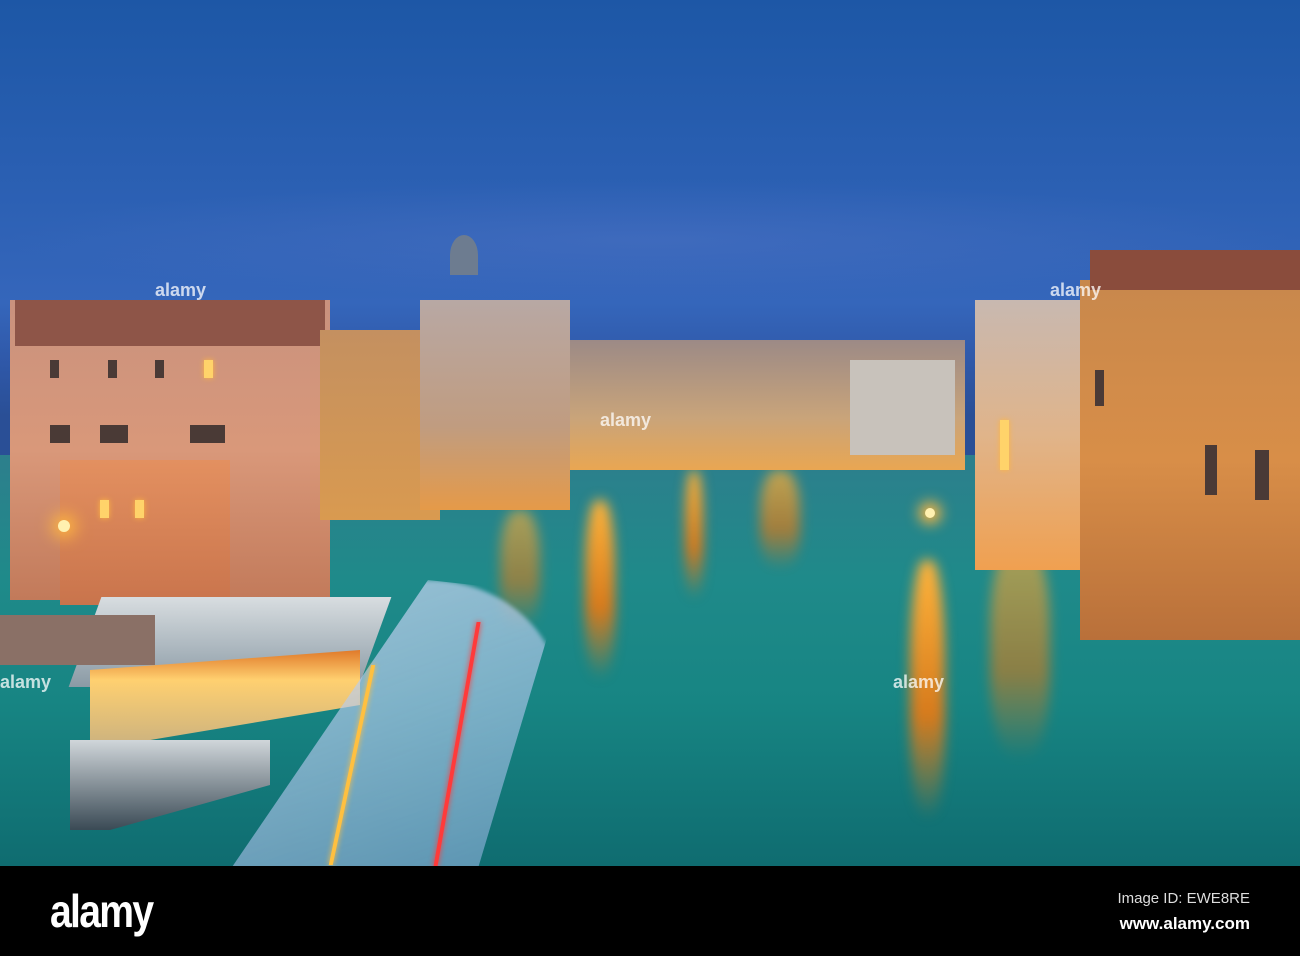  What do you see at coordinates (1185, 924) in the screenshot?
I see `website-link: www.alamy.com` at bounding box center [1185, 924].